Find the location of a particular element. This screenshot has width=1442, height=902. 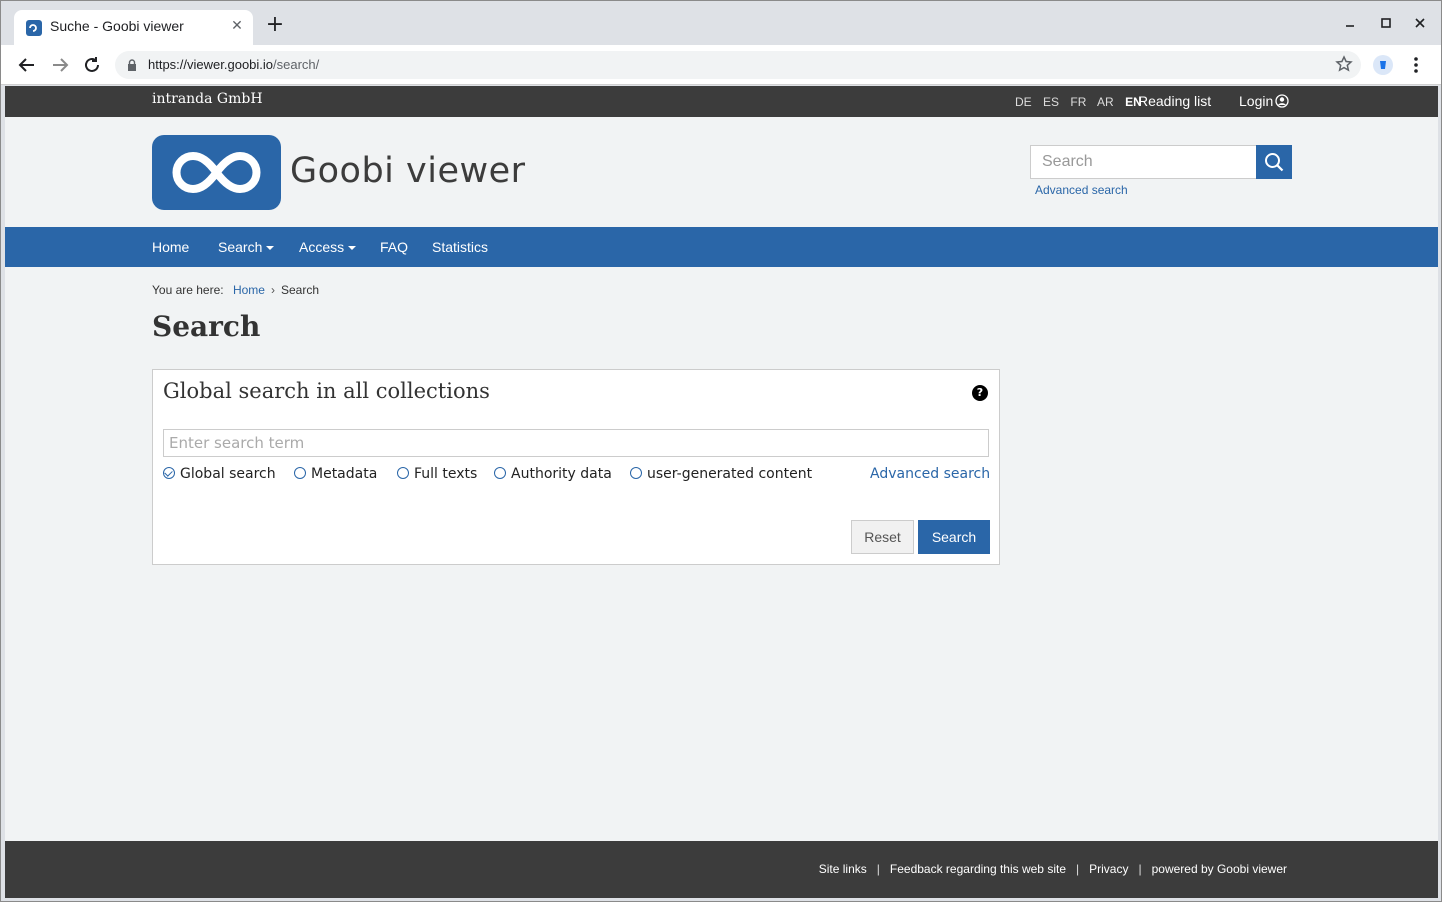

nav-search: Search is located at coordinates (246, 247).